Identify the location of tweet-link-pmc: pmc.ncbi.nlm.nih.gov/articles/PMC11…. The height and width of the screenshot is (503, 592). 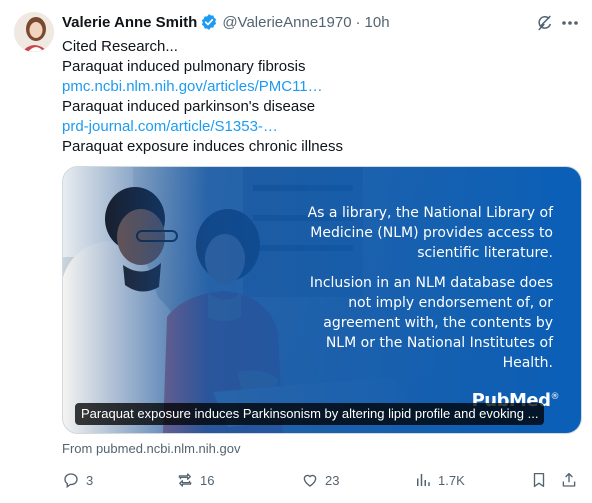
(192, 86).